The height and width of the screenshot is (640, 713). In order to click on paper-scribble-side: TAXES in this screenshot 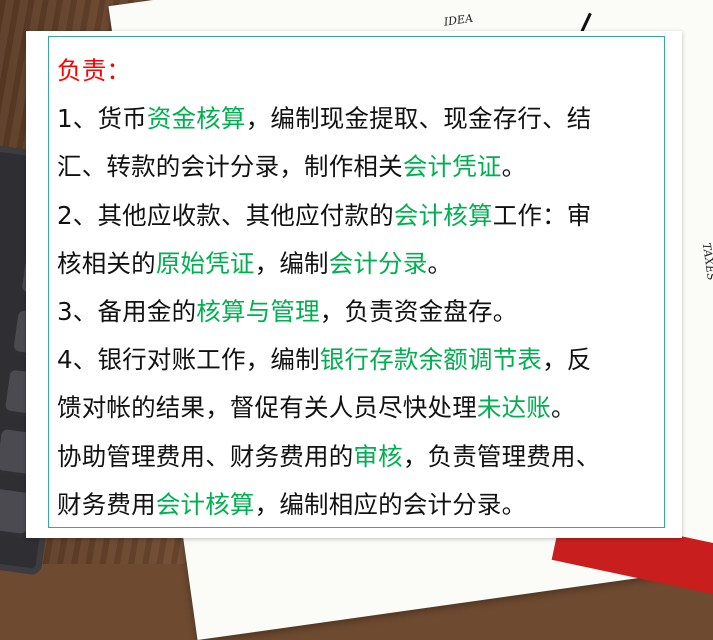, I will do `click(706, 261)`.